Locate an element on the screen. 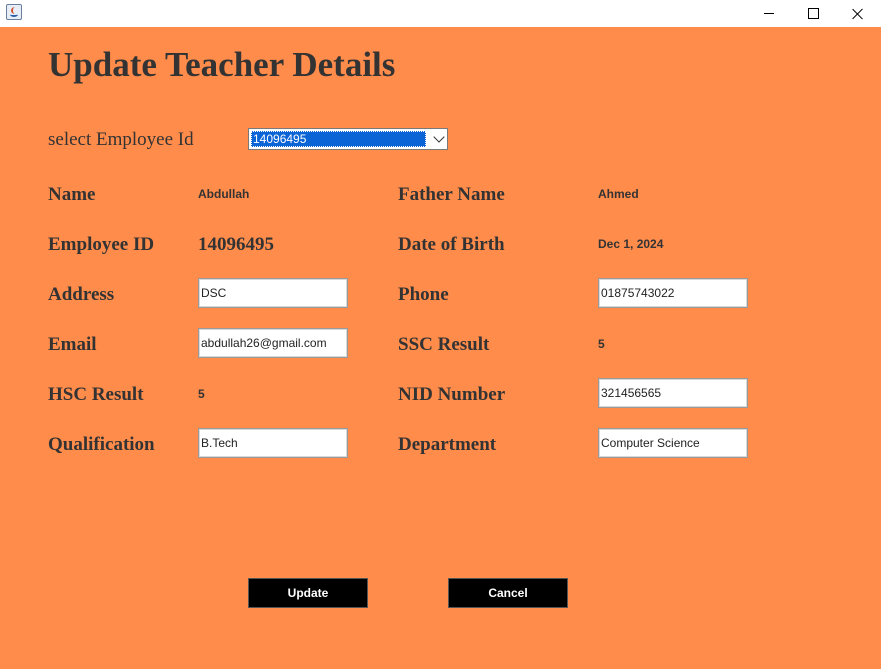  dob-value: Dec 1, 2024 is located at coordinates (631, 244).